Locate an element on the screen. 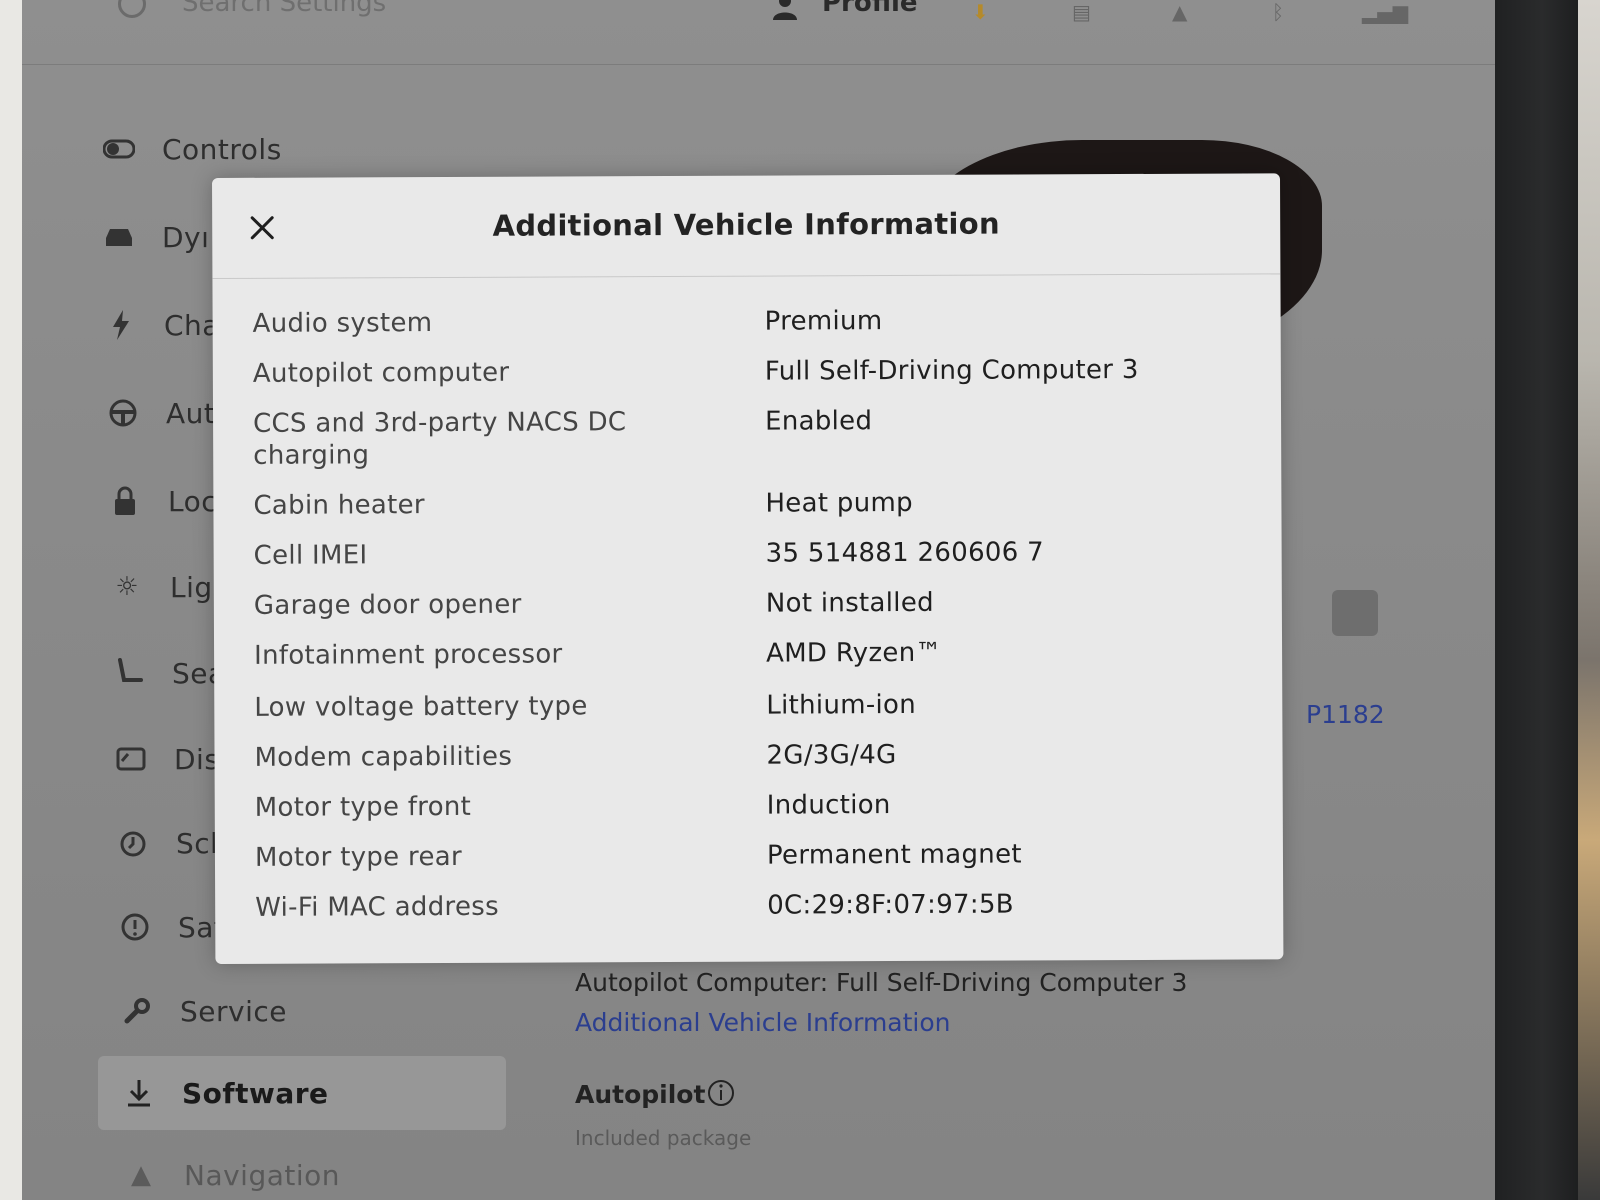 This screenshot has height=1200, width=1600. info-key: Garage door opener is located at coordinates (387, 605).